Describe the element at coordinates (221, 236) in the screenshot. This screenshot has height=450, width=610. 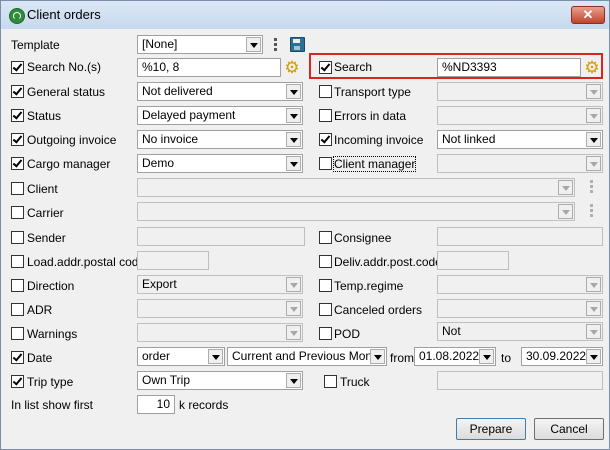
I see `sender-input` at that location.